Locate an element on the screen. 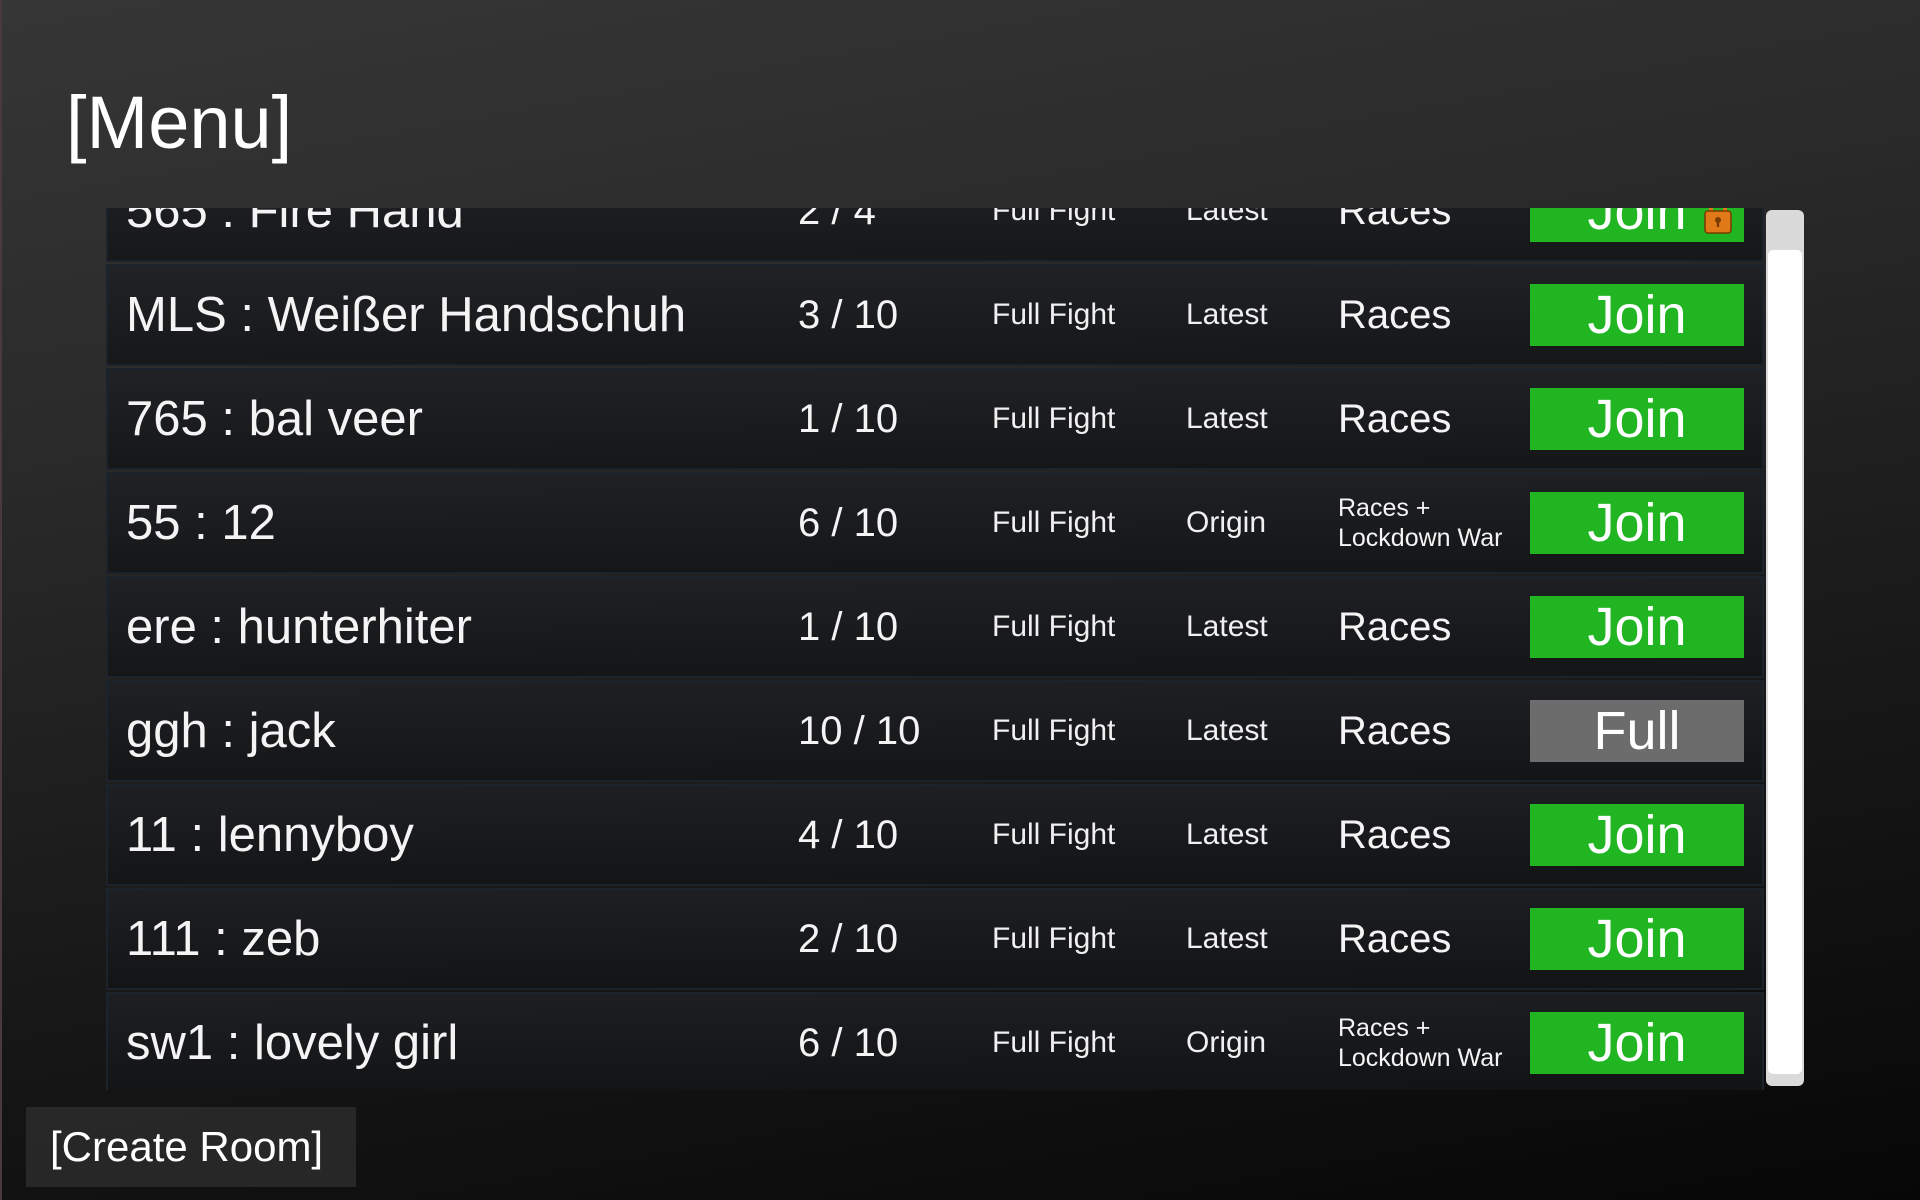 This screenshot has width=1920, height=1200. room-name: 565 : Fire Hand is located at coordinates (295, 223).